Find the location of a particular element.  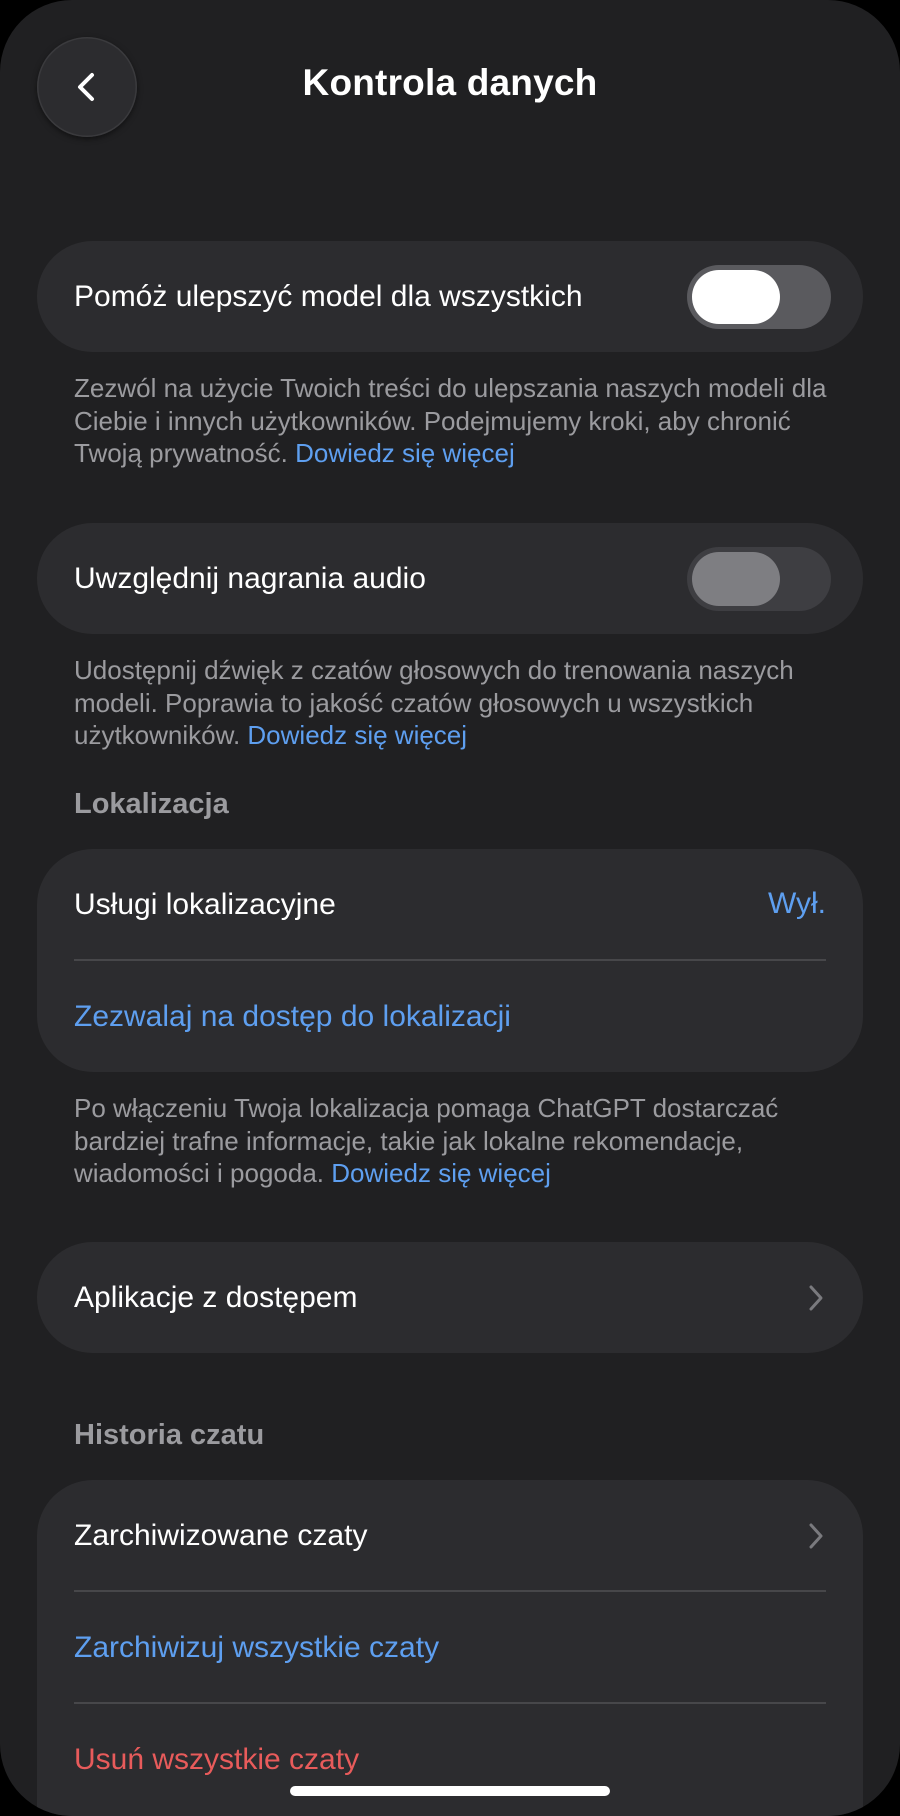

allow-location-access-row: Zezwalaj na dostęp do lokalizacji is located at coordinates (450, 1016).